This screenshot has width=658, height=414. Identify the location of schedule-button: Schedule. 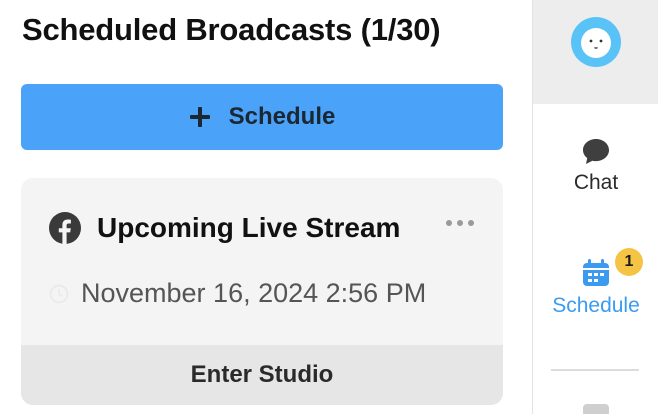
(262, 117).